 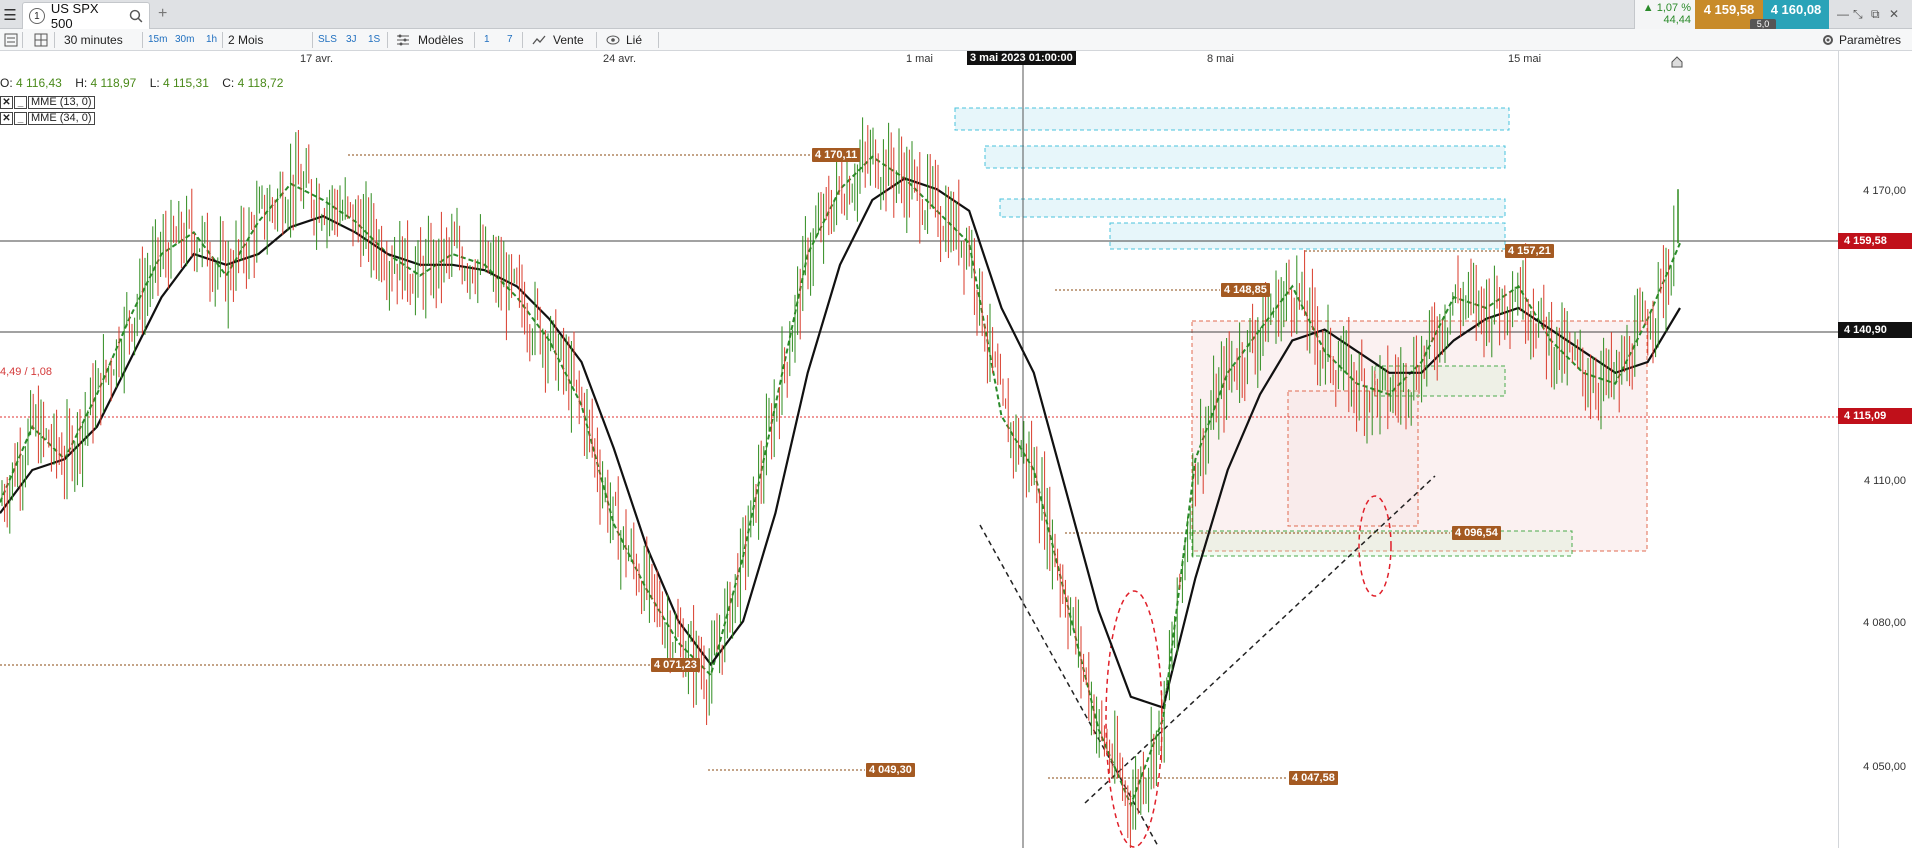 I want to click on range-select: 2 Mois, so click(x=245, y=40).